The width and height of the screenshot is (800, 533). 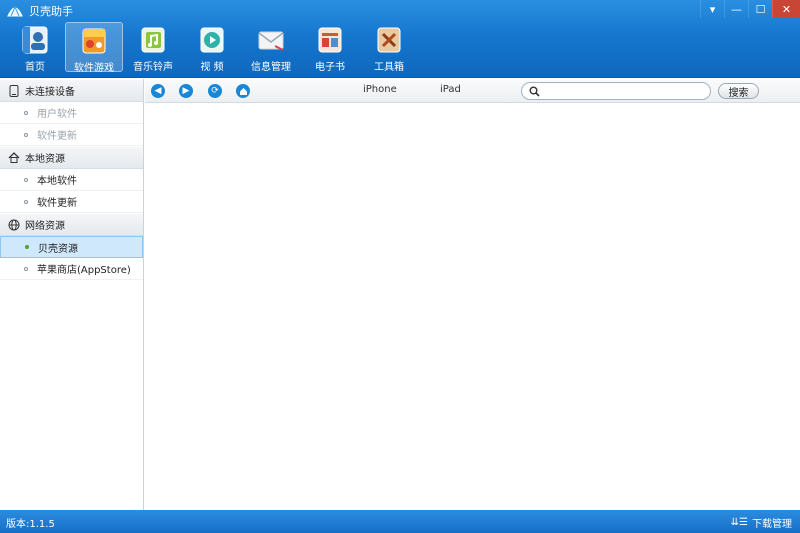 I want to click on menu-button: ▾, so click(x=712, y=9).